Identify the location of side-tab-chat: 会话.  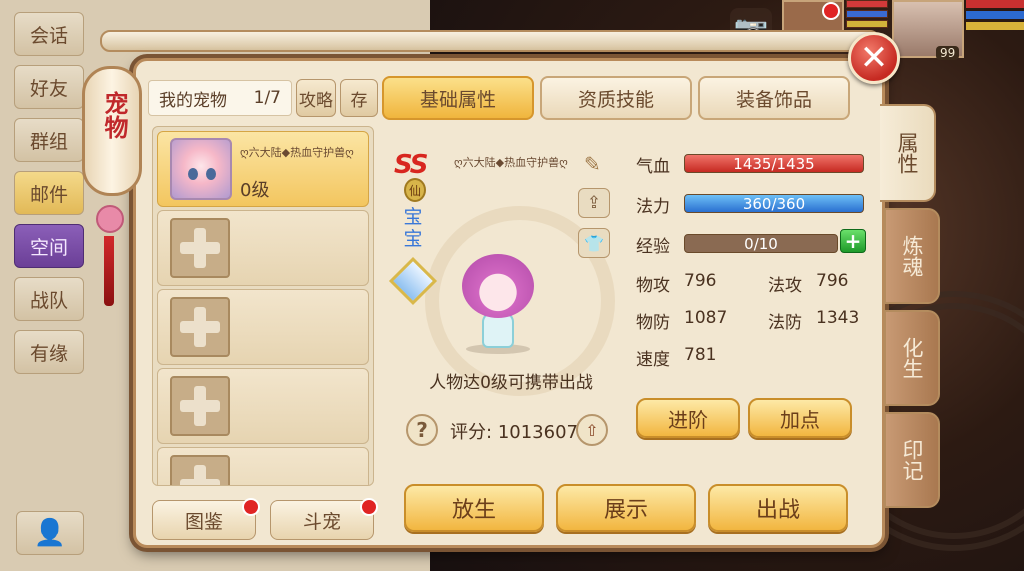
(49, 34).